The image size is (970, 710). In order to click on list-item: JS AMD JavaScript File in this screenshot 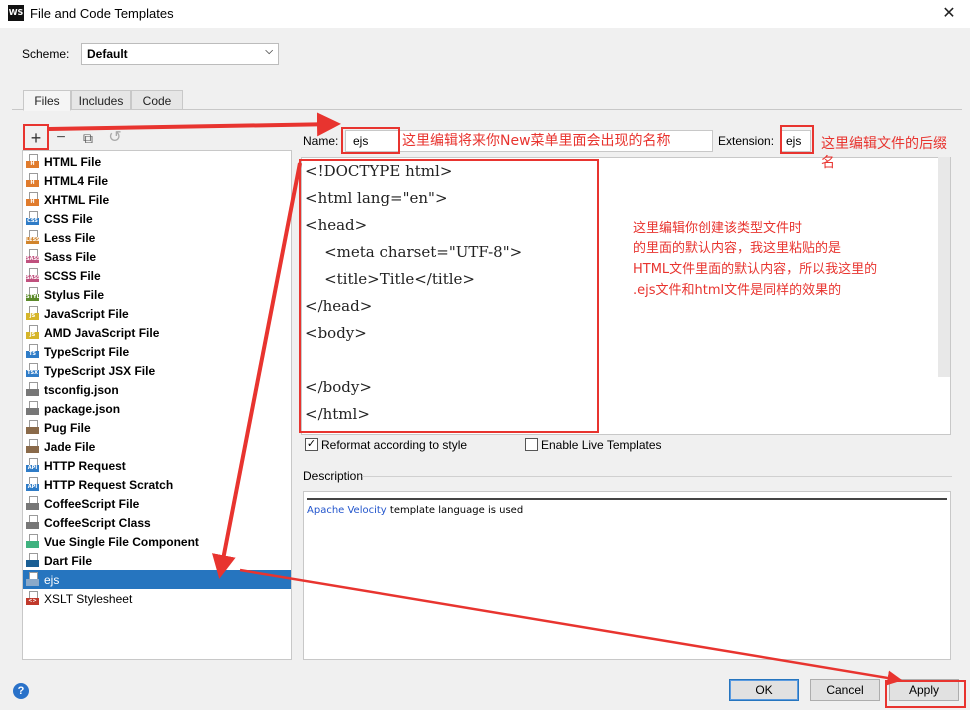, I will do `click(157, 332)`.